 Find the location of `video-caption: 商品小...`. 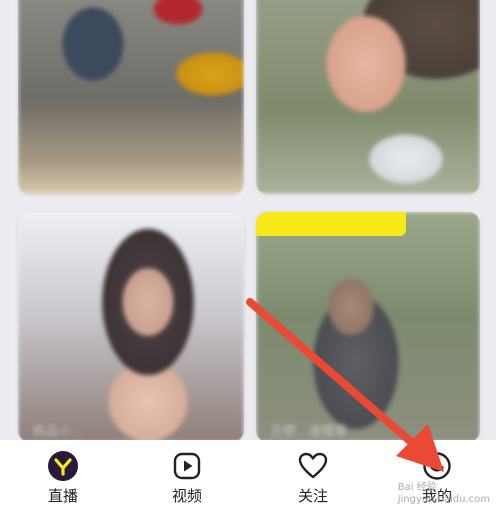

video-caption: 商品小... is located at coordinates (58, 432).